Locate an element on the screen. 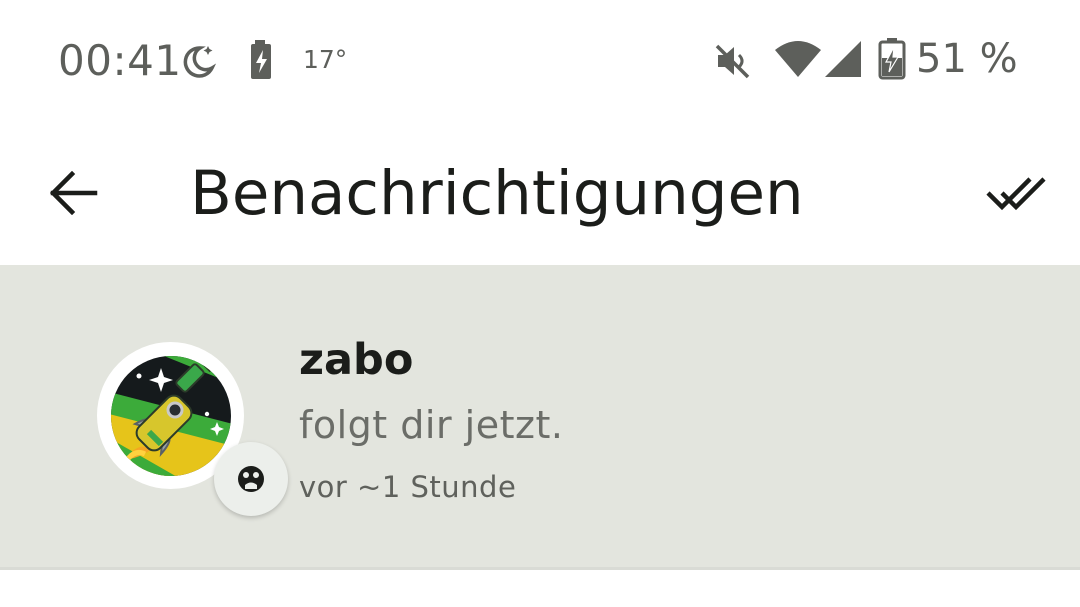  back-button is located at coordinates (74, 193).